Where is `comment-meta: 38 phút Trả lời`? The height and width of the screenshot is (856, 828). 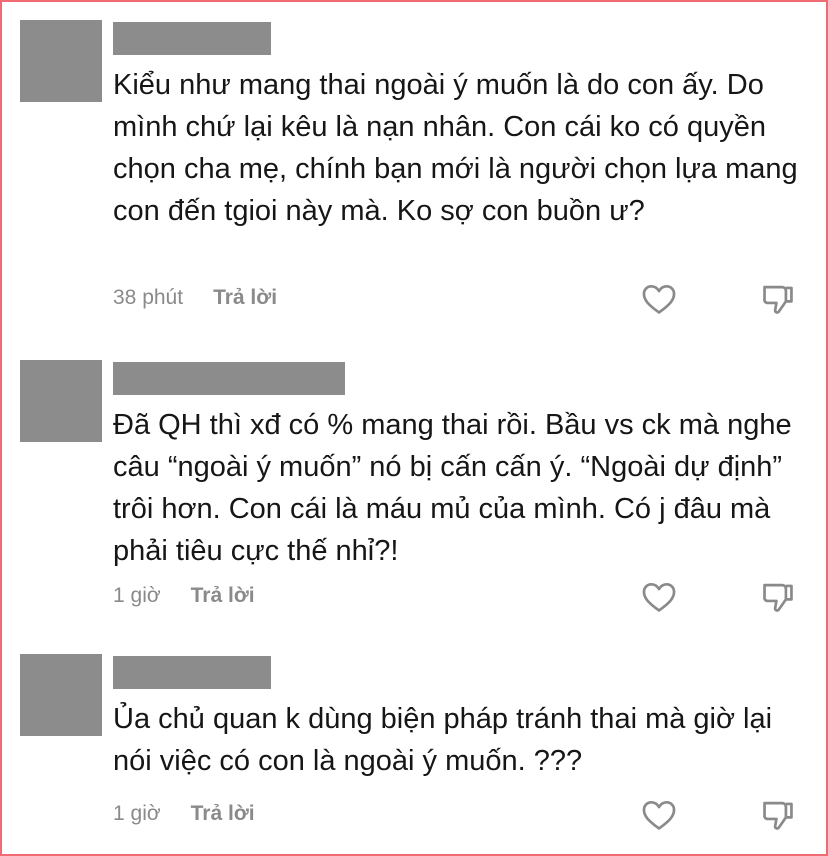
comment-meta: 38 phút Trả lời is located at coordinates (195, 298).